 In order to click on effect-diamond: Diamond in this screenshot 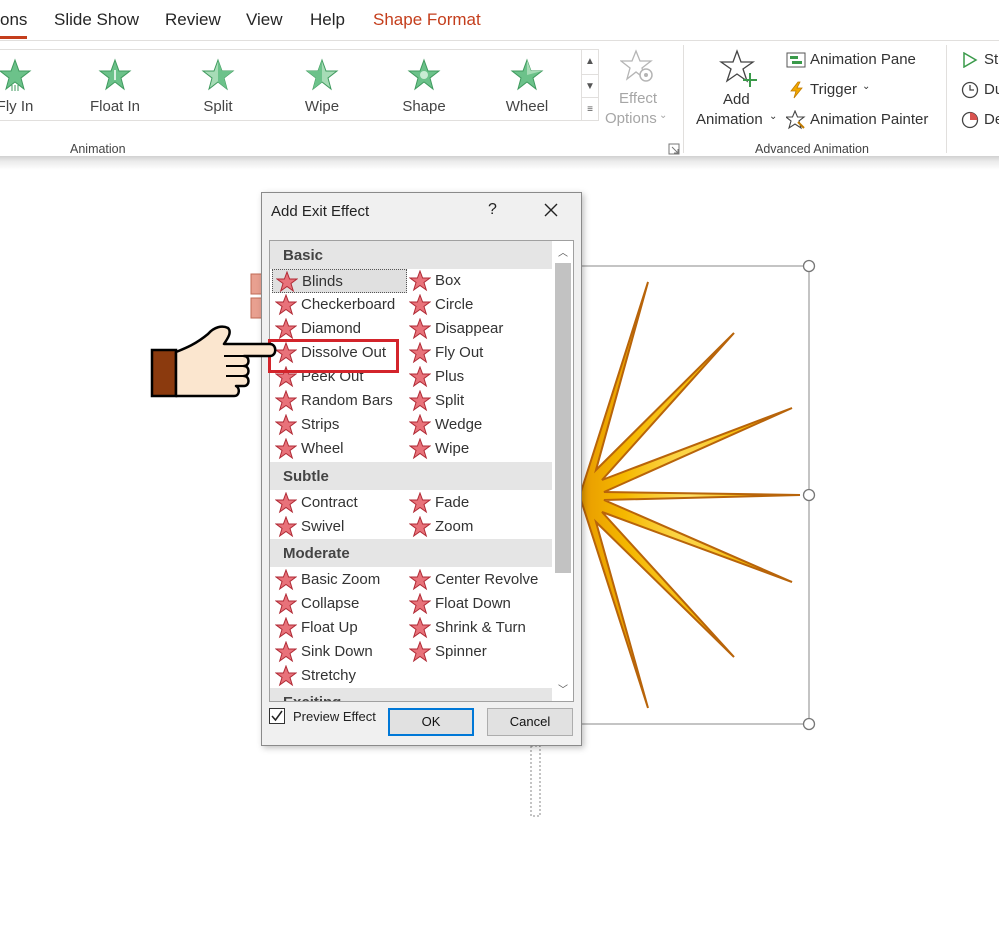, I will do `click(339, 329)`.